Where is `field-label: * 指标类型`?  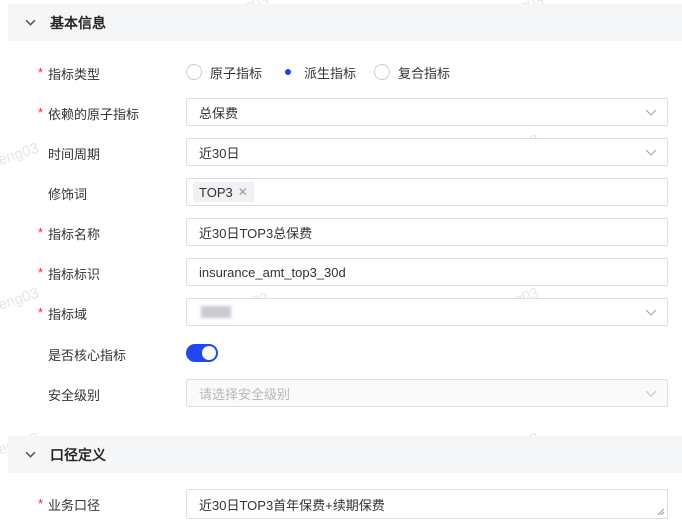 field-label: * 指标类型 is located at coordinates (69, 73).